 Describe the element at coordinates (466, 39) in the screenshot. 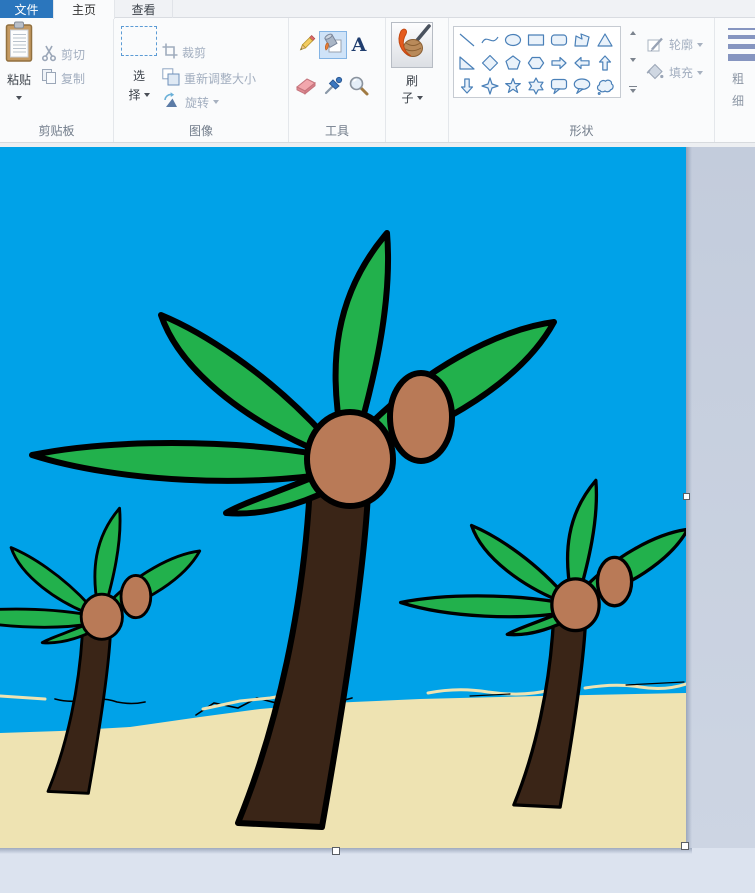

I see `shape-line-button` at that location.